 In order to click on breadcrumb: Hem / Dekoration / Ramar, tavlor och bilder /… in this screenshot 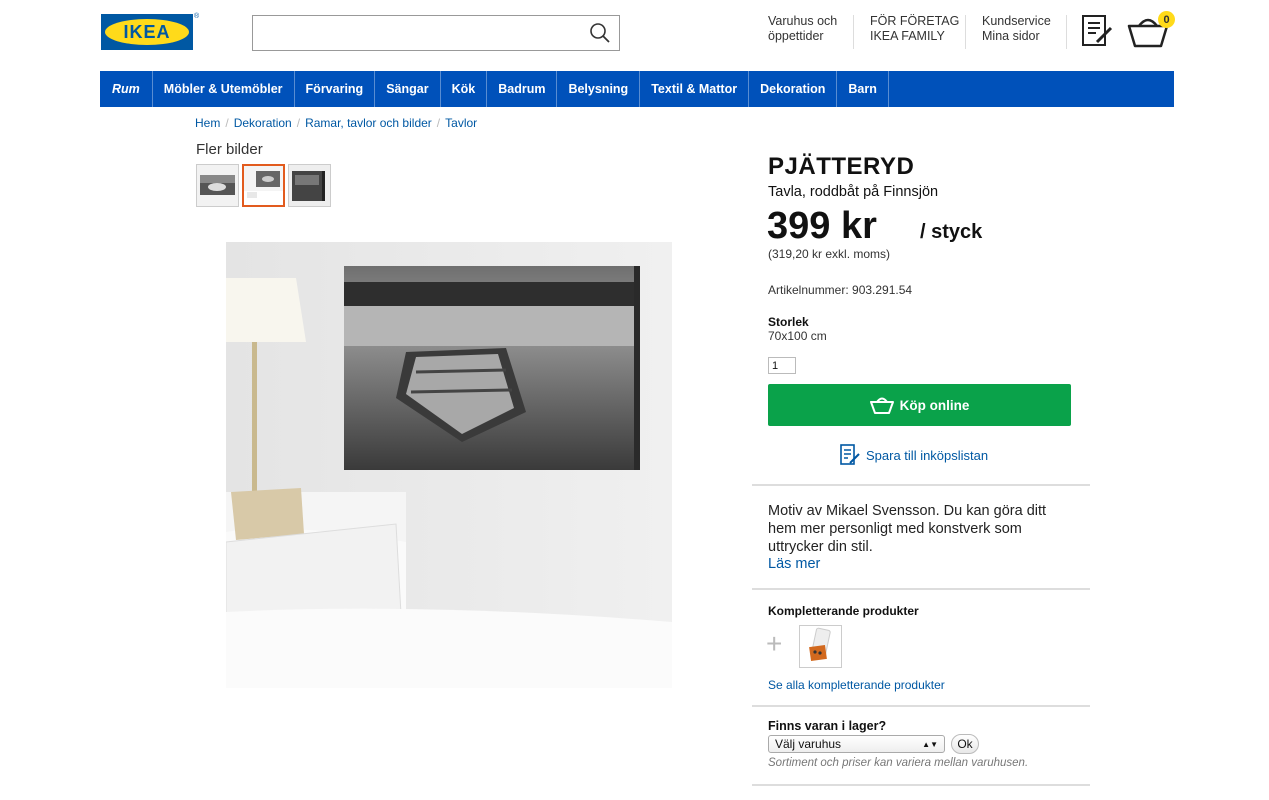, I will do `click(336, 123)`.